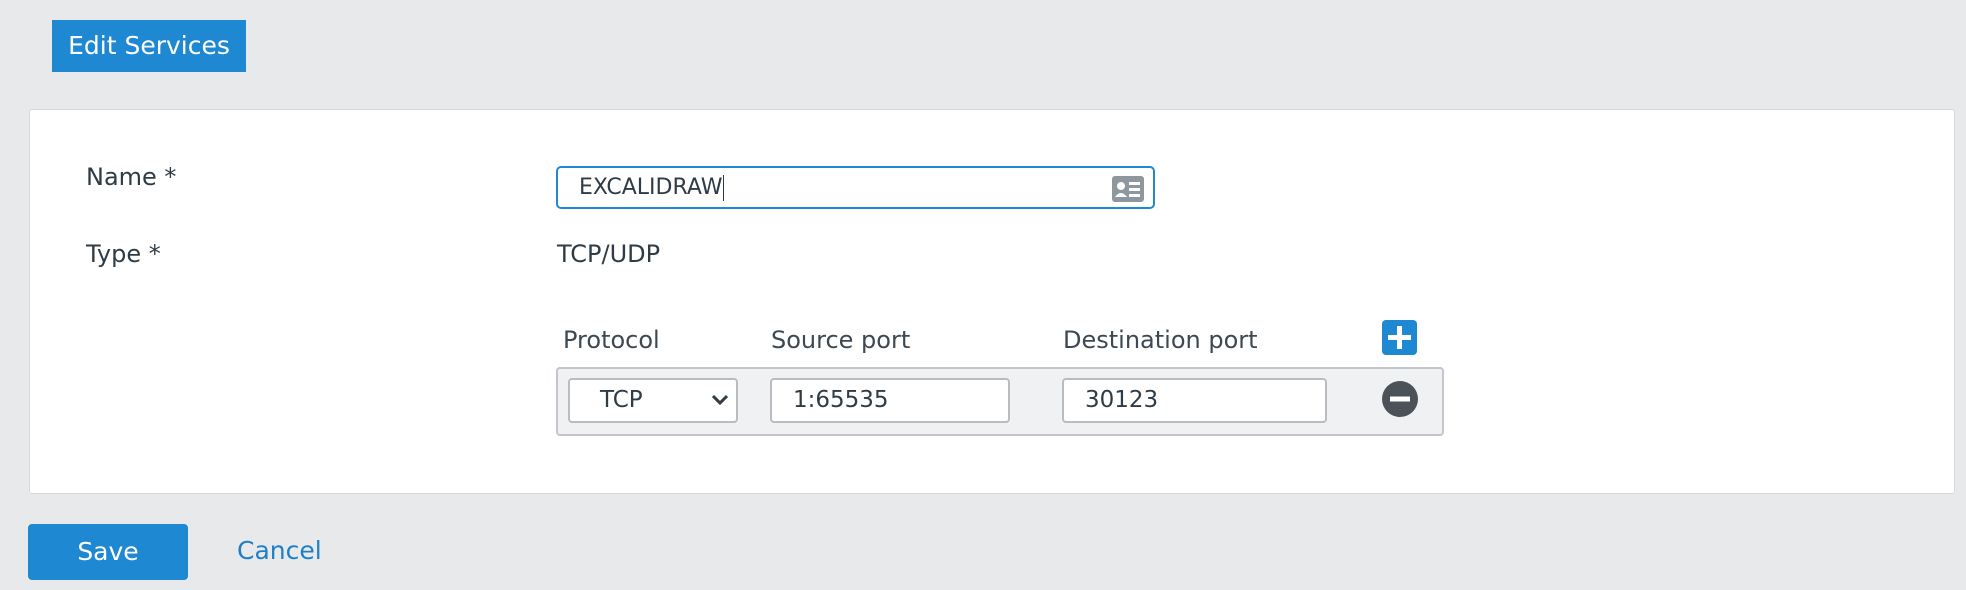 The image size is (1966, 590). Describe the element at coordinates (890, 400) in the screenshot. I see `source-port-input: 1:65535` at that location.